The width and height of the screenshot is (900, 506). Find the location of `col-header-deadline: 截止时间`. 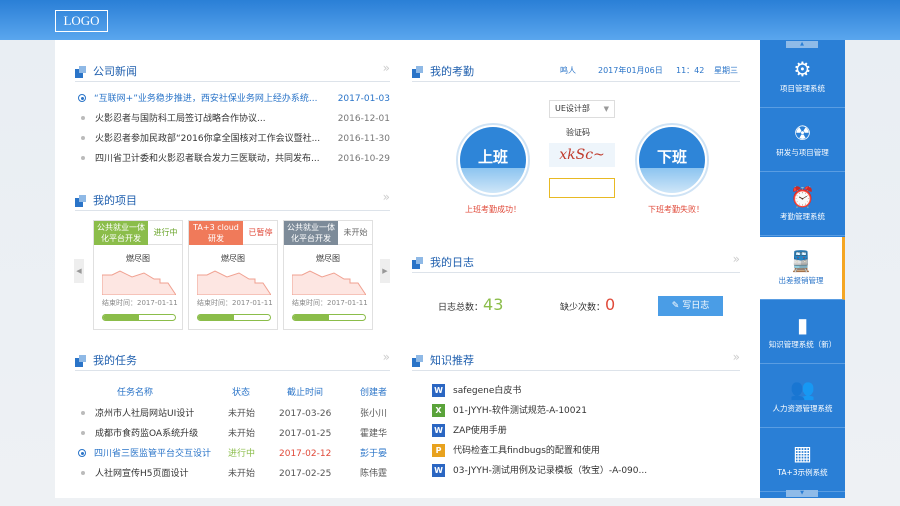

col-header-deadline: 截止时间 is located at coordinates (305, 393).